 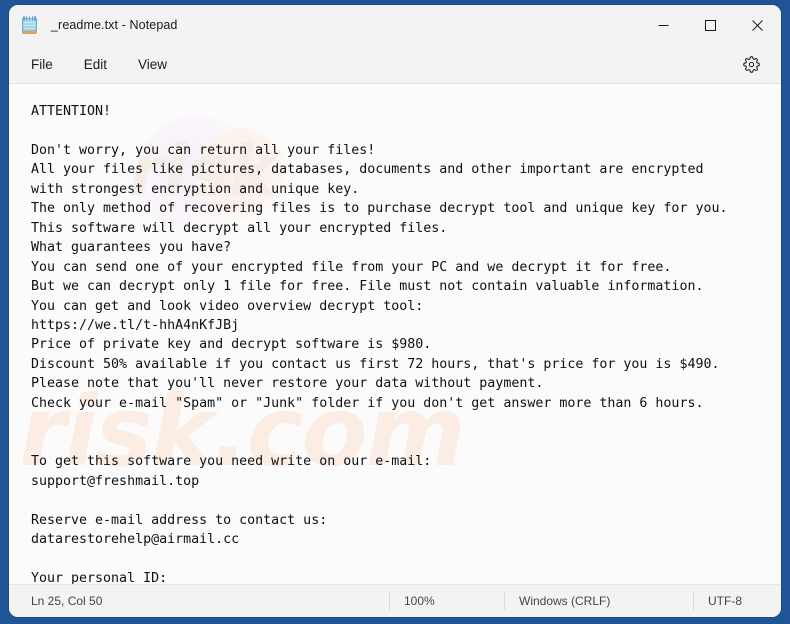 I want to click on status-encoding: UTF-8, so click(x=725, y=601).